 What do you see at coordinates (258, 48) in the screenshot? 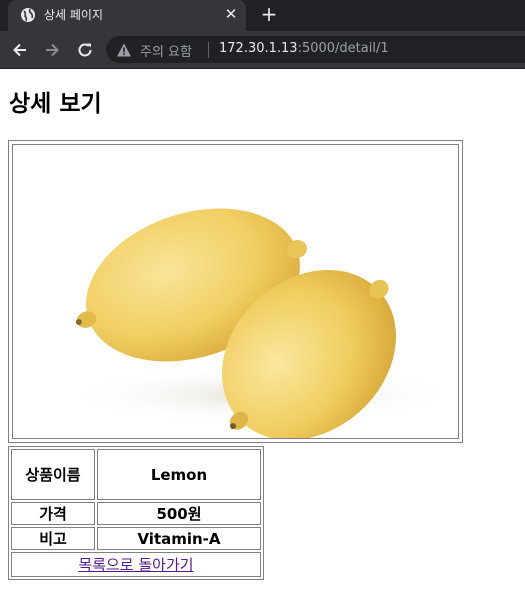
I see `url-host: 172.30.1.13` at bounding box center [258, 48].